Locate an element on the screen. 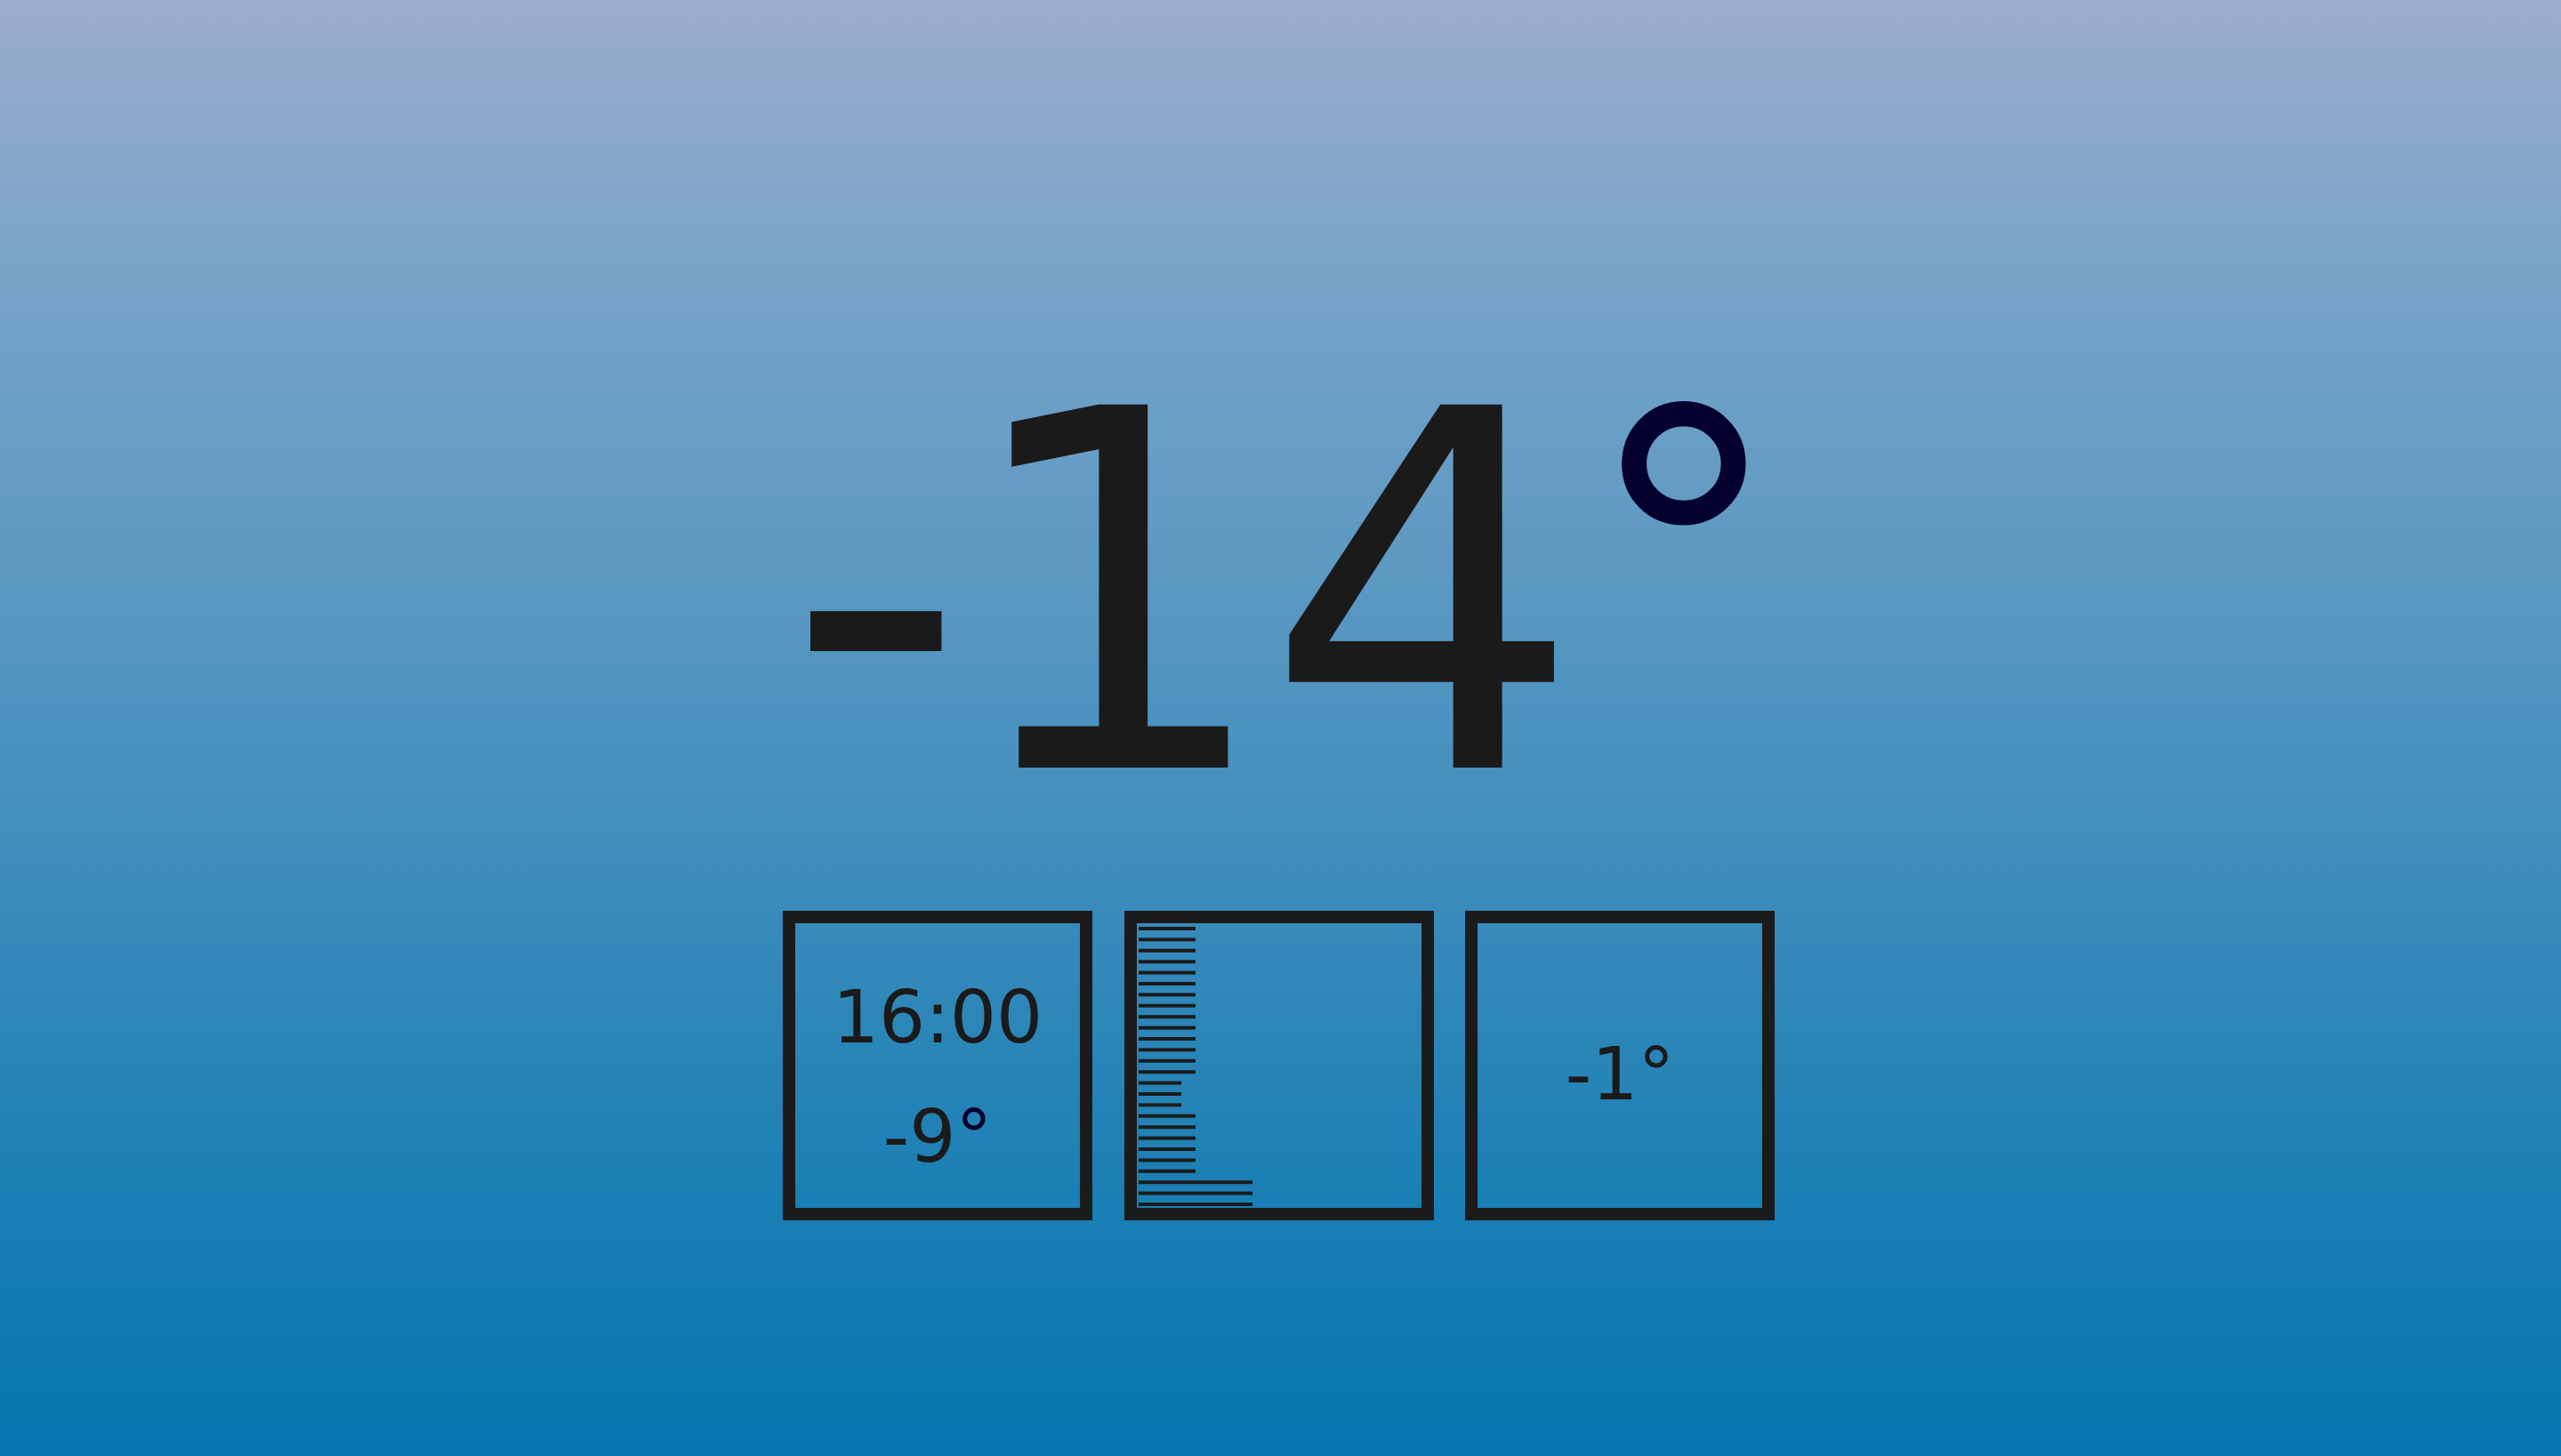  current-temperature-value: -14 is located at coordinates (1184, 596).